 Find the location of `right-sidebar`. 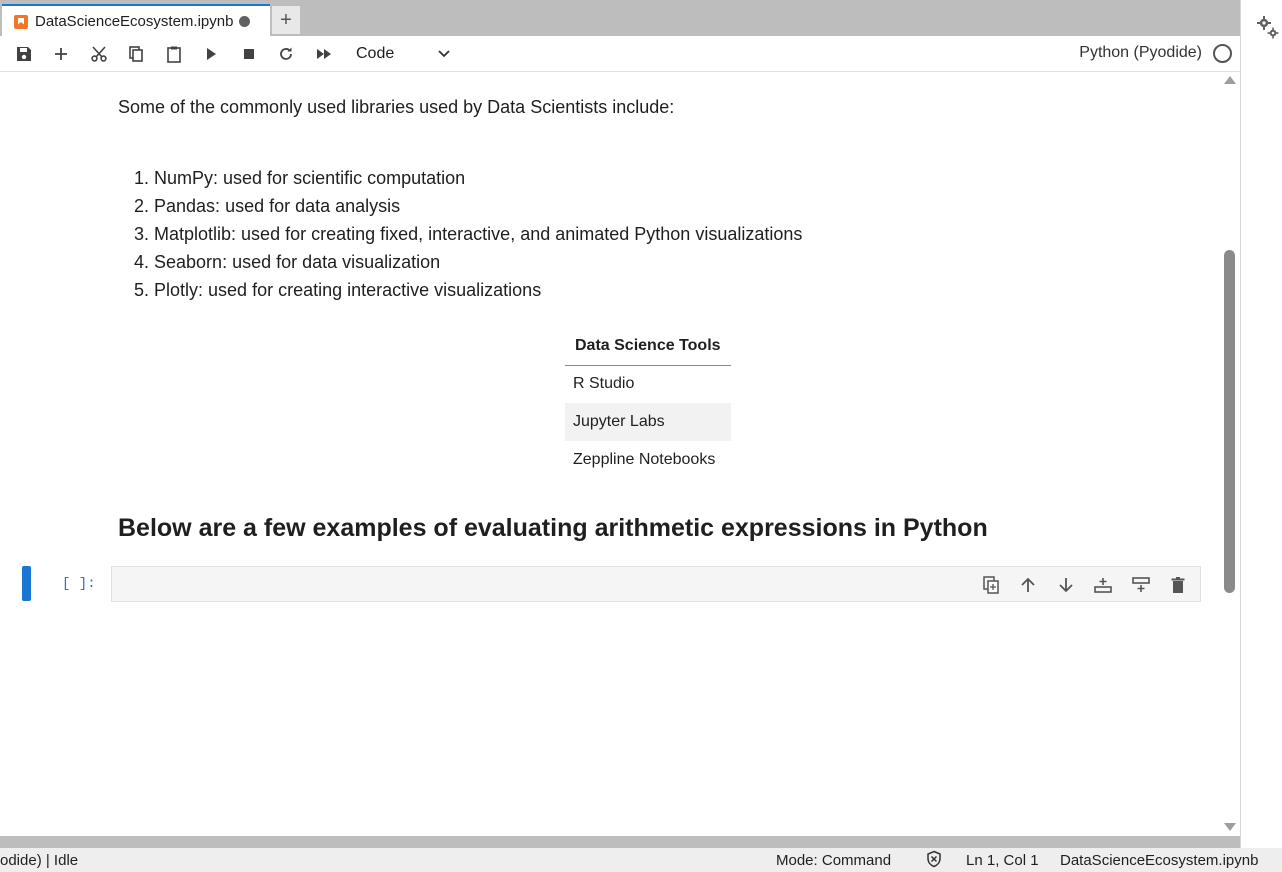

right-sidebar is located at coordinates (1261, 424).